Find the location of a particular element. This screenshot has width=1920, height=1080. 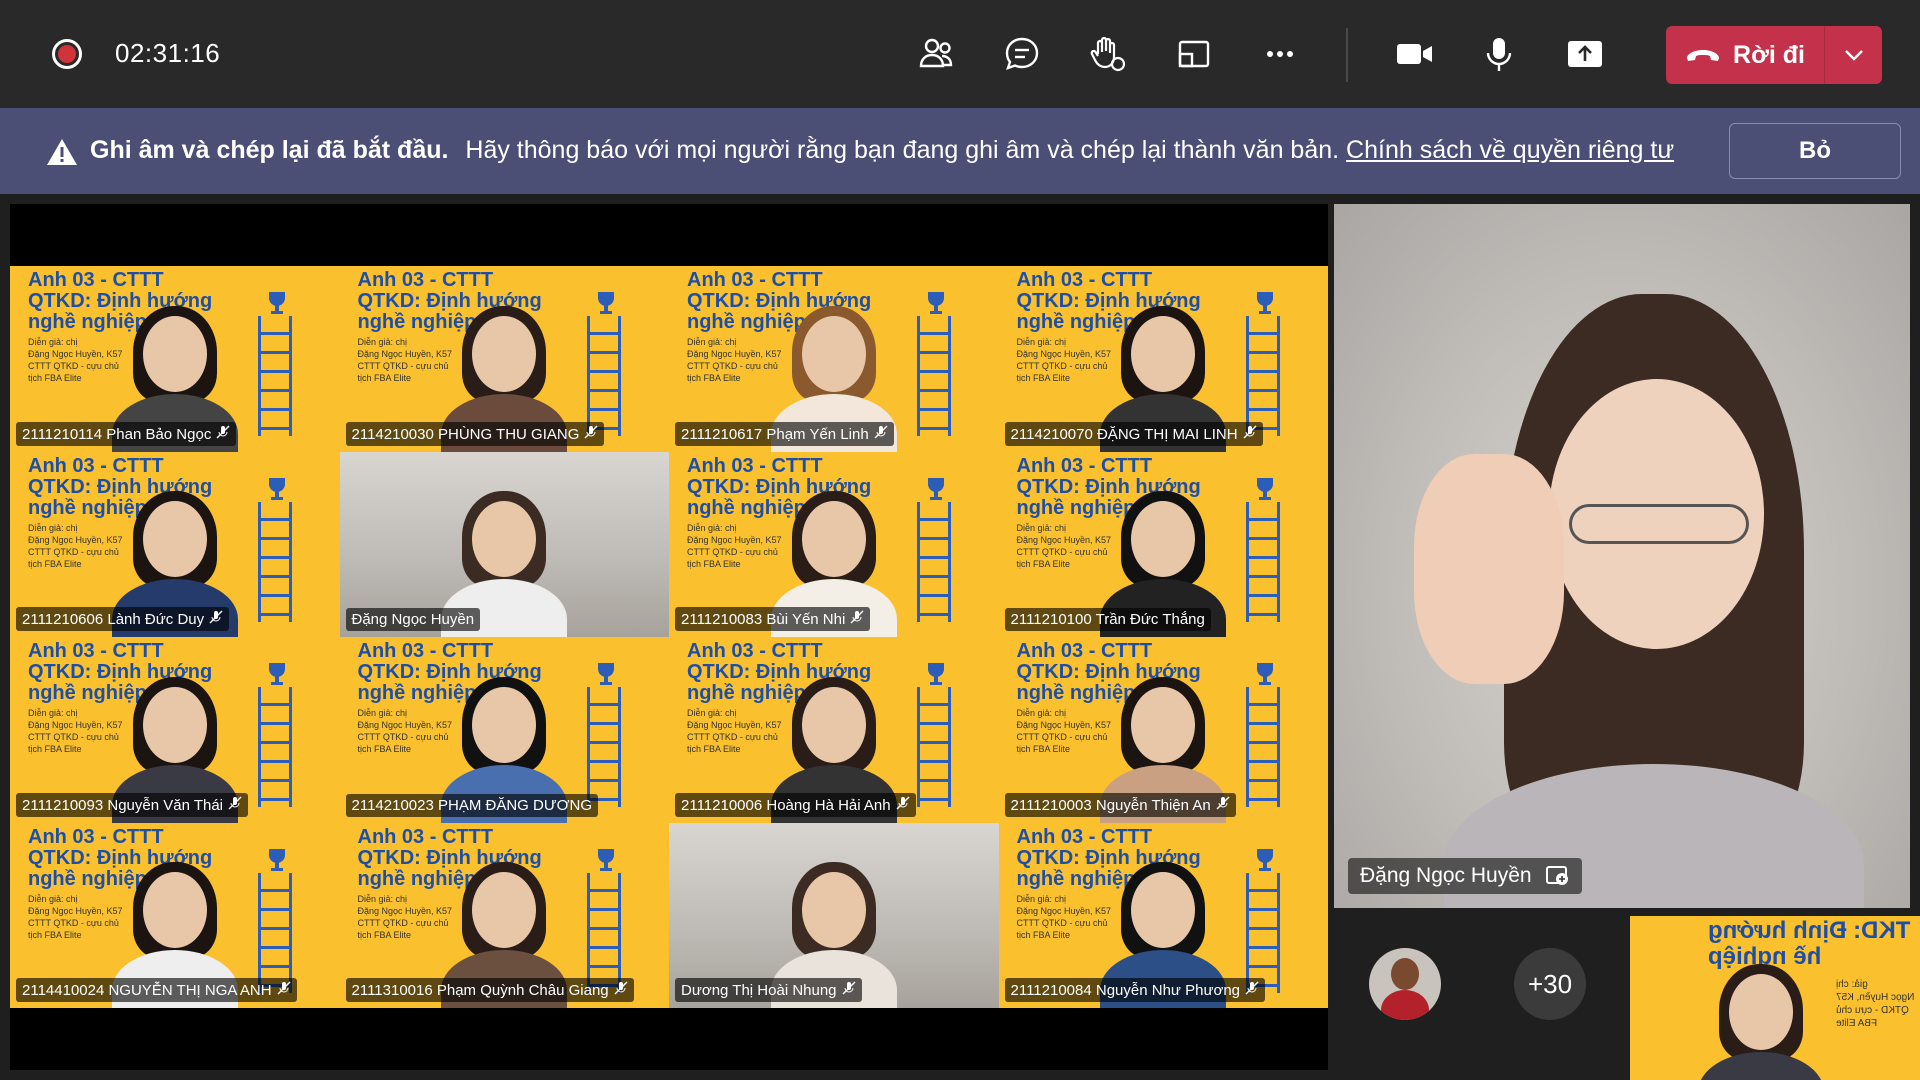

participant-name-tag: 2111210083 Bùi Yến Nhi is located at coordinates (773, 619).